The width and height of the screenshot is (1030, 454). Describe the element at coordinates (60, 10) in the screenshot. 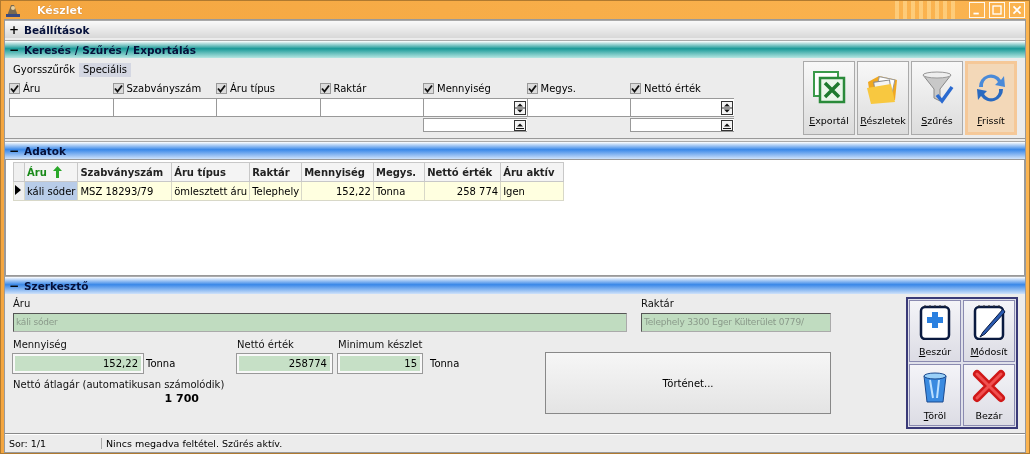

I see `window-title: Készlet` at that location.